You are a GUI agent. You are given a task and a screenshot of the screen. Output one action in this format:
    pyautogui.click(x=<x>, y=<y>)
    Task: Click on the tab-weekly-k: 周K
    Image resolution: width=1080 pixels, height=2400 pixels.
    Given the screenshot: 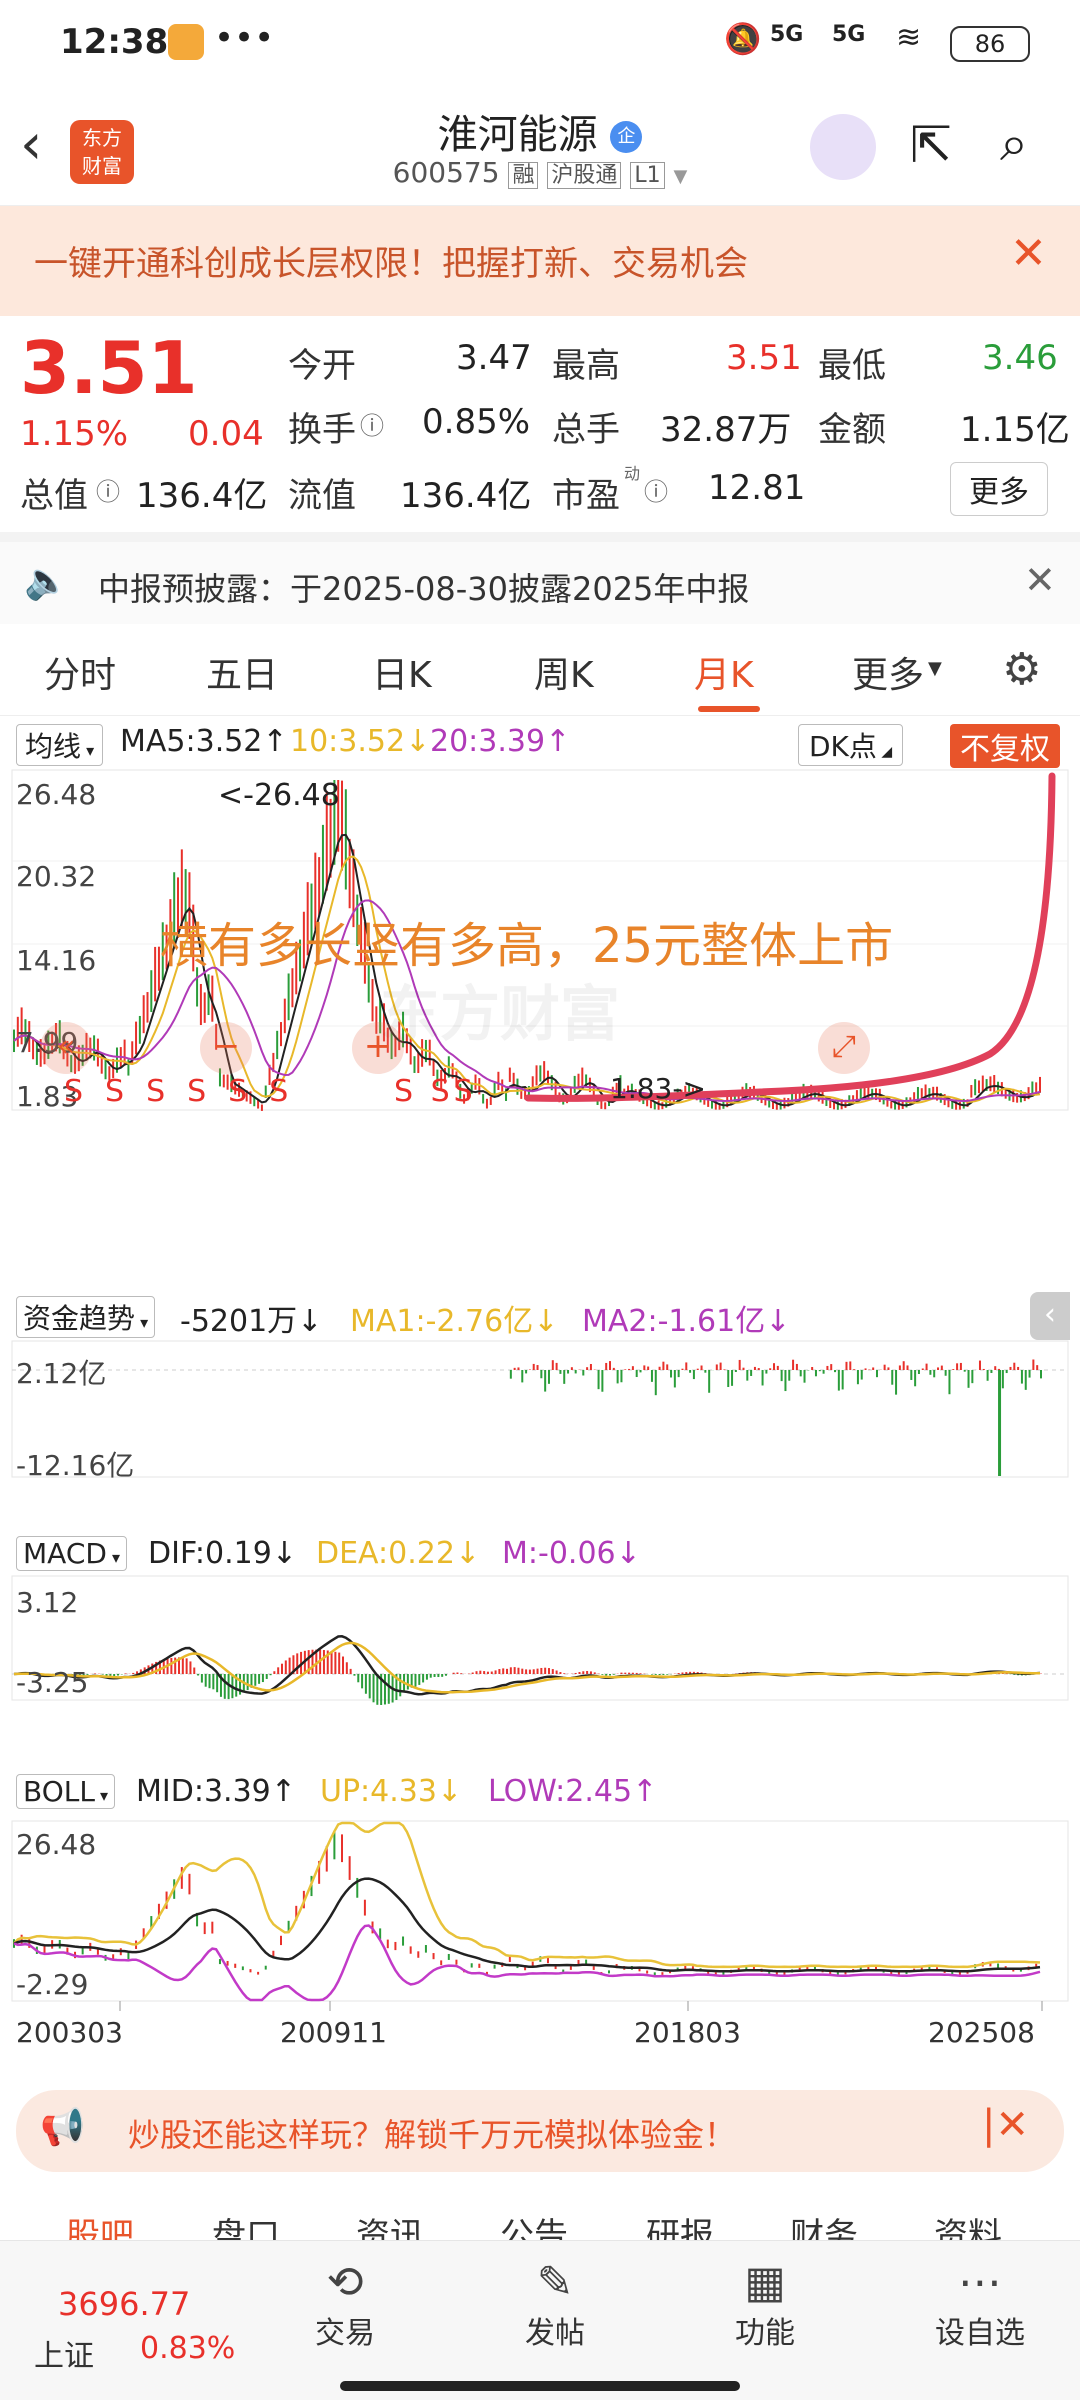 What is the action you would take?
    pyautogui.click(x=564, y=672)
    